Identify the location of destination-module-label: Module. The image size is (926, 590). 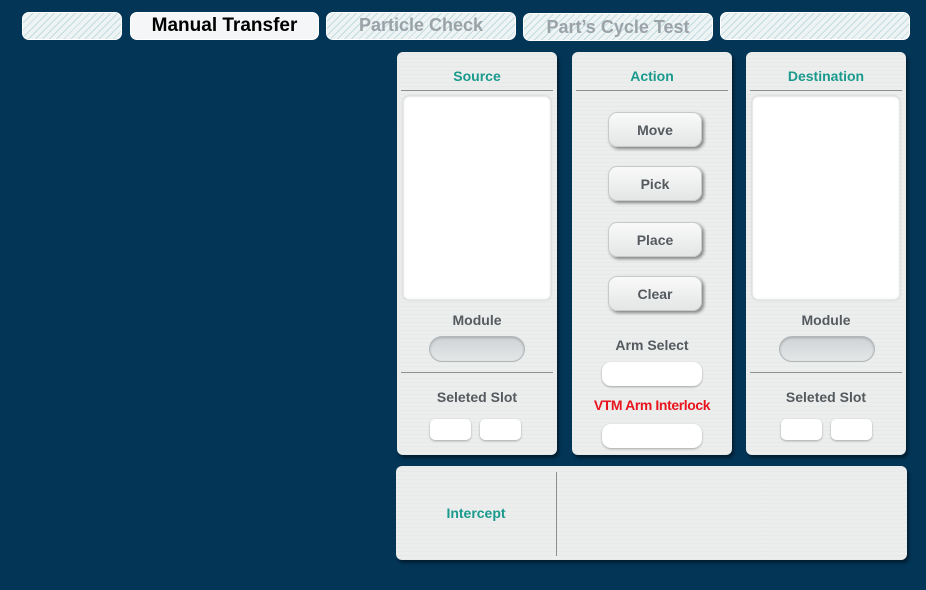
(826, 320).